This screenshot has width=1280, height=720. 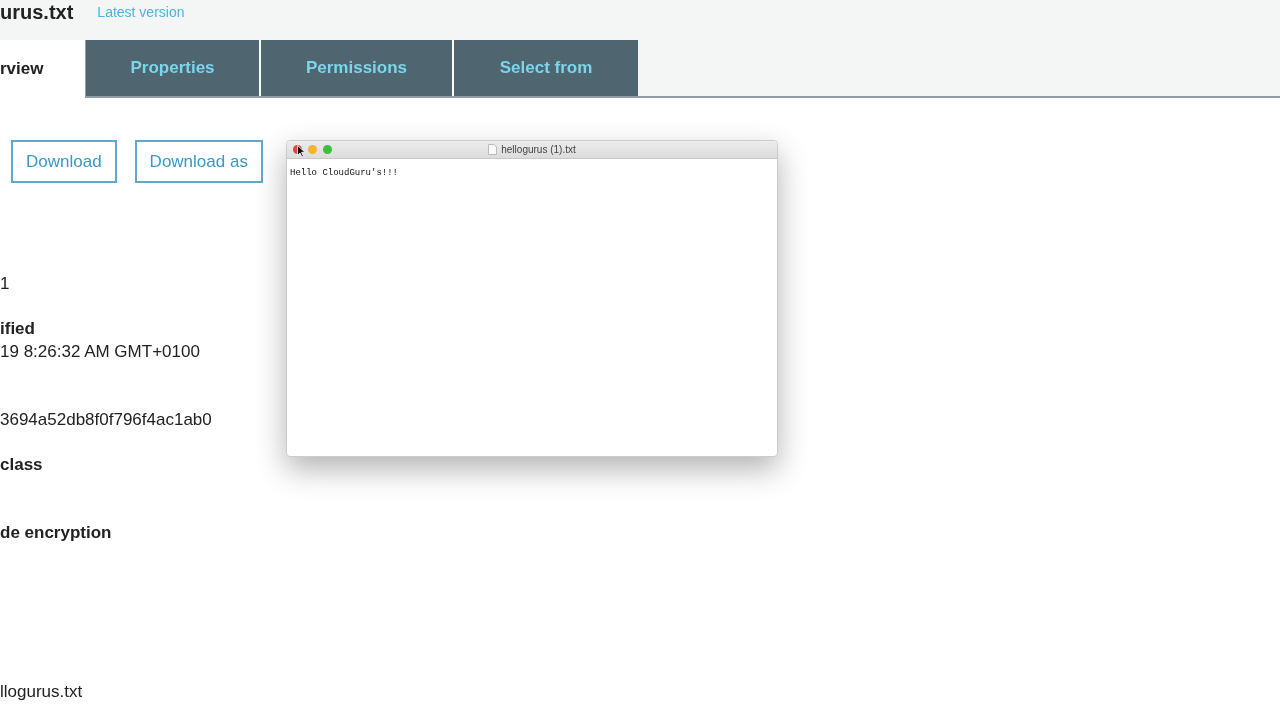 I want to click on mouse-pointer-icon, so click(x=301, y=151).